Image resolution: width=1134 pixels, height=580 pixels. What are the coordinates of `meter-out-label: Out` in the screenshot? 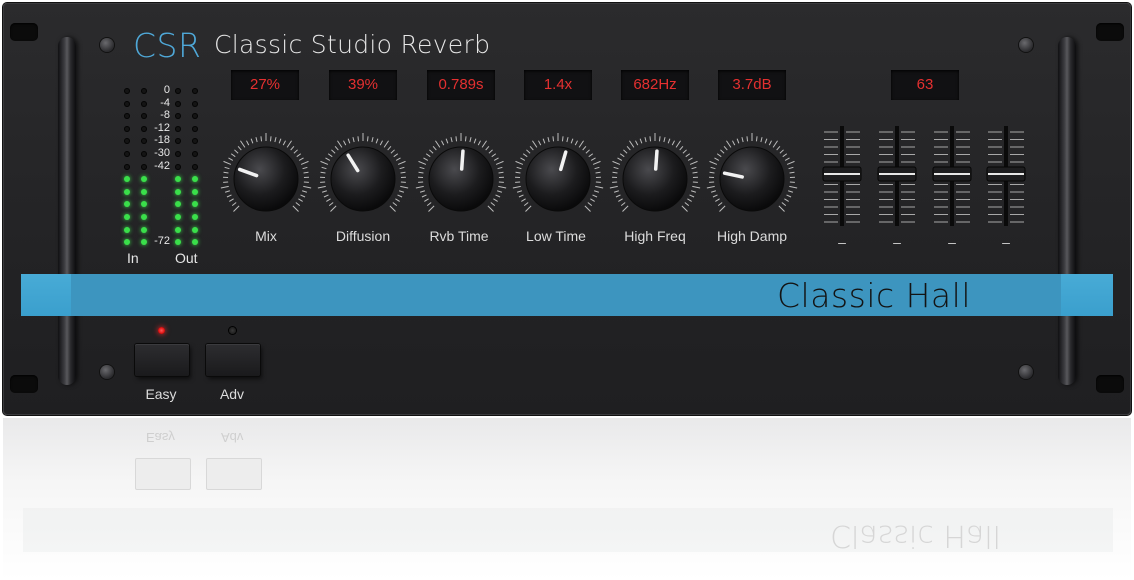 It's located at (186, 258).